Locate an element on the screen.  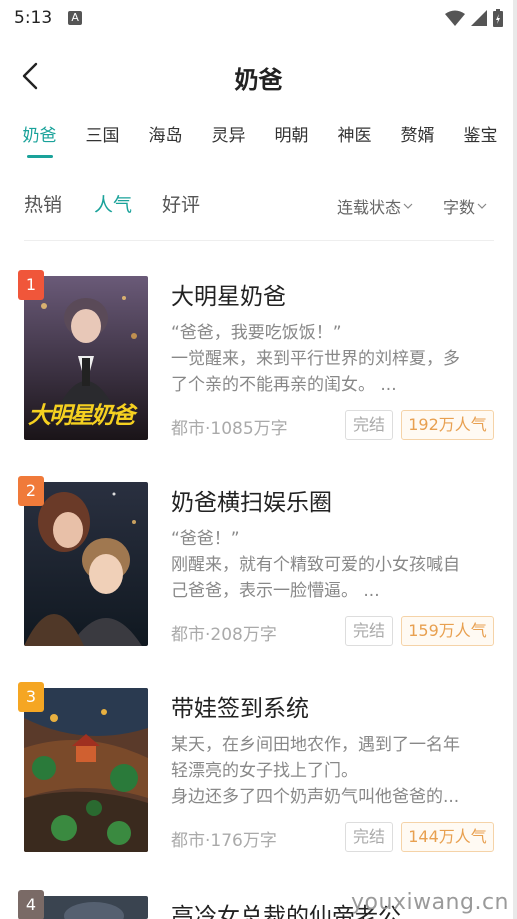
rank-badge: 4 is located at coordinates (31, 904).